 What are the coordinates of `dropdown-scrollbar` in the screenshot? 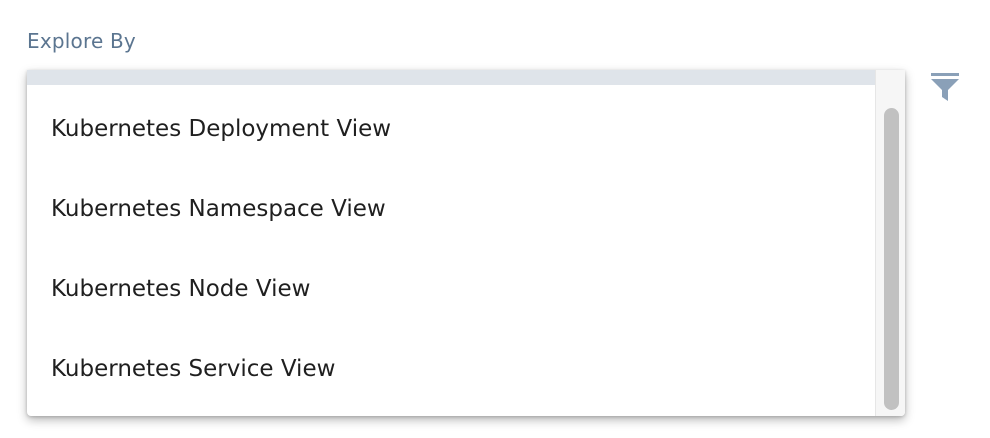 It's located at (890, 243).